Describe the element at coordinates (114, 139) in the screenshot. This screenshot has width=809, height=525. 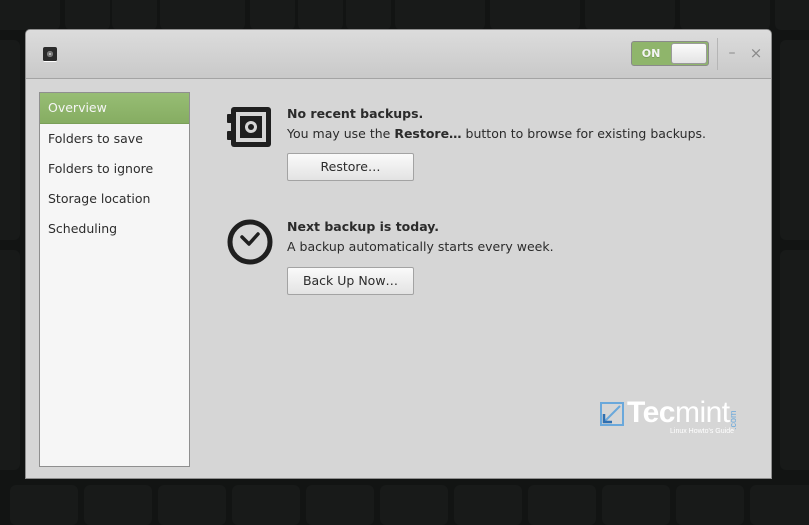
I see `sidebar-item-folders-to-save: Folders to save` at that location.